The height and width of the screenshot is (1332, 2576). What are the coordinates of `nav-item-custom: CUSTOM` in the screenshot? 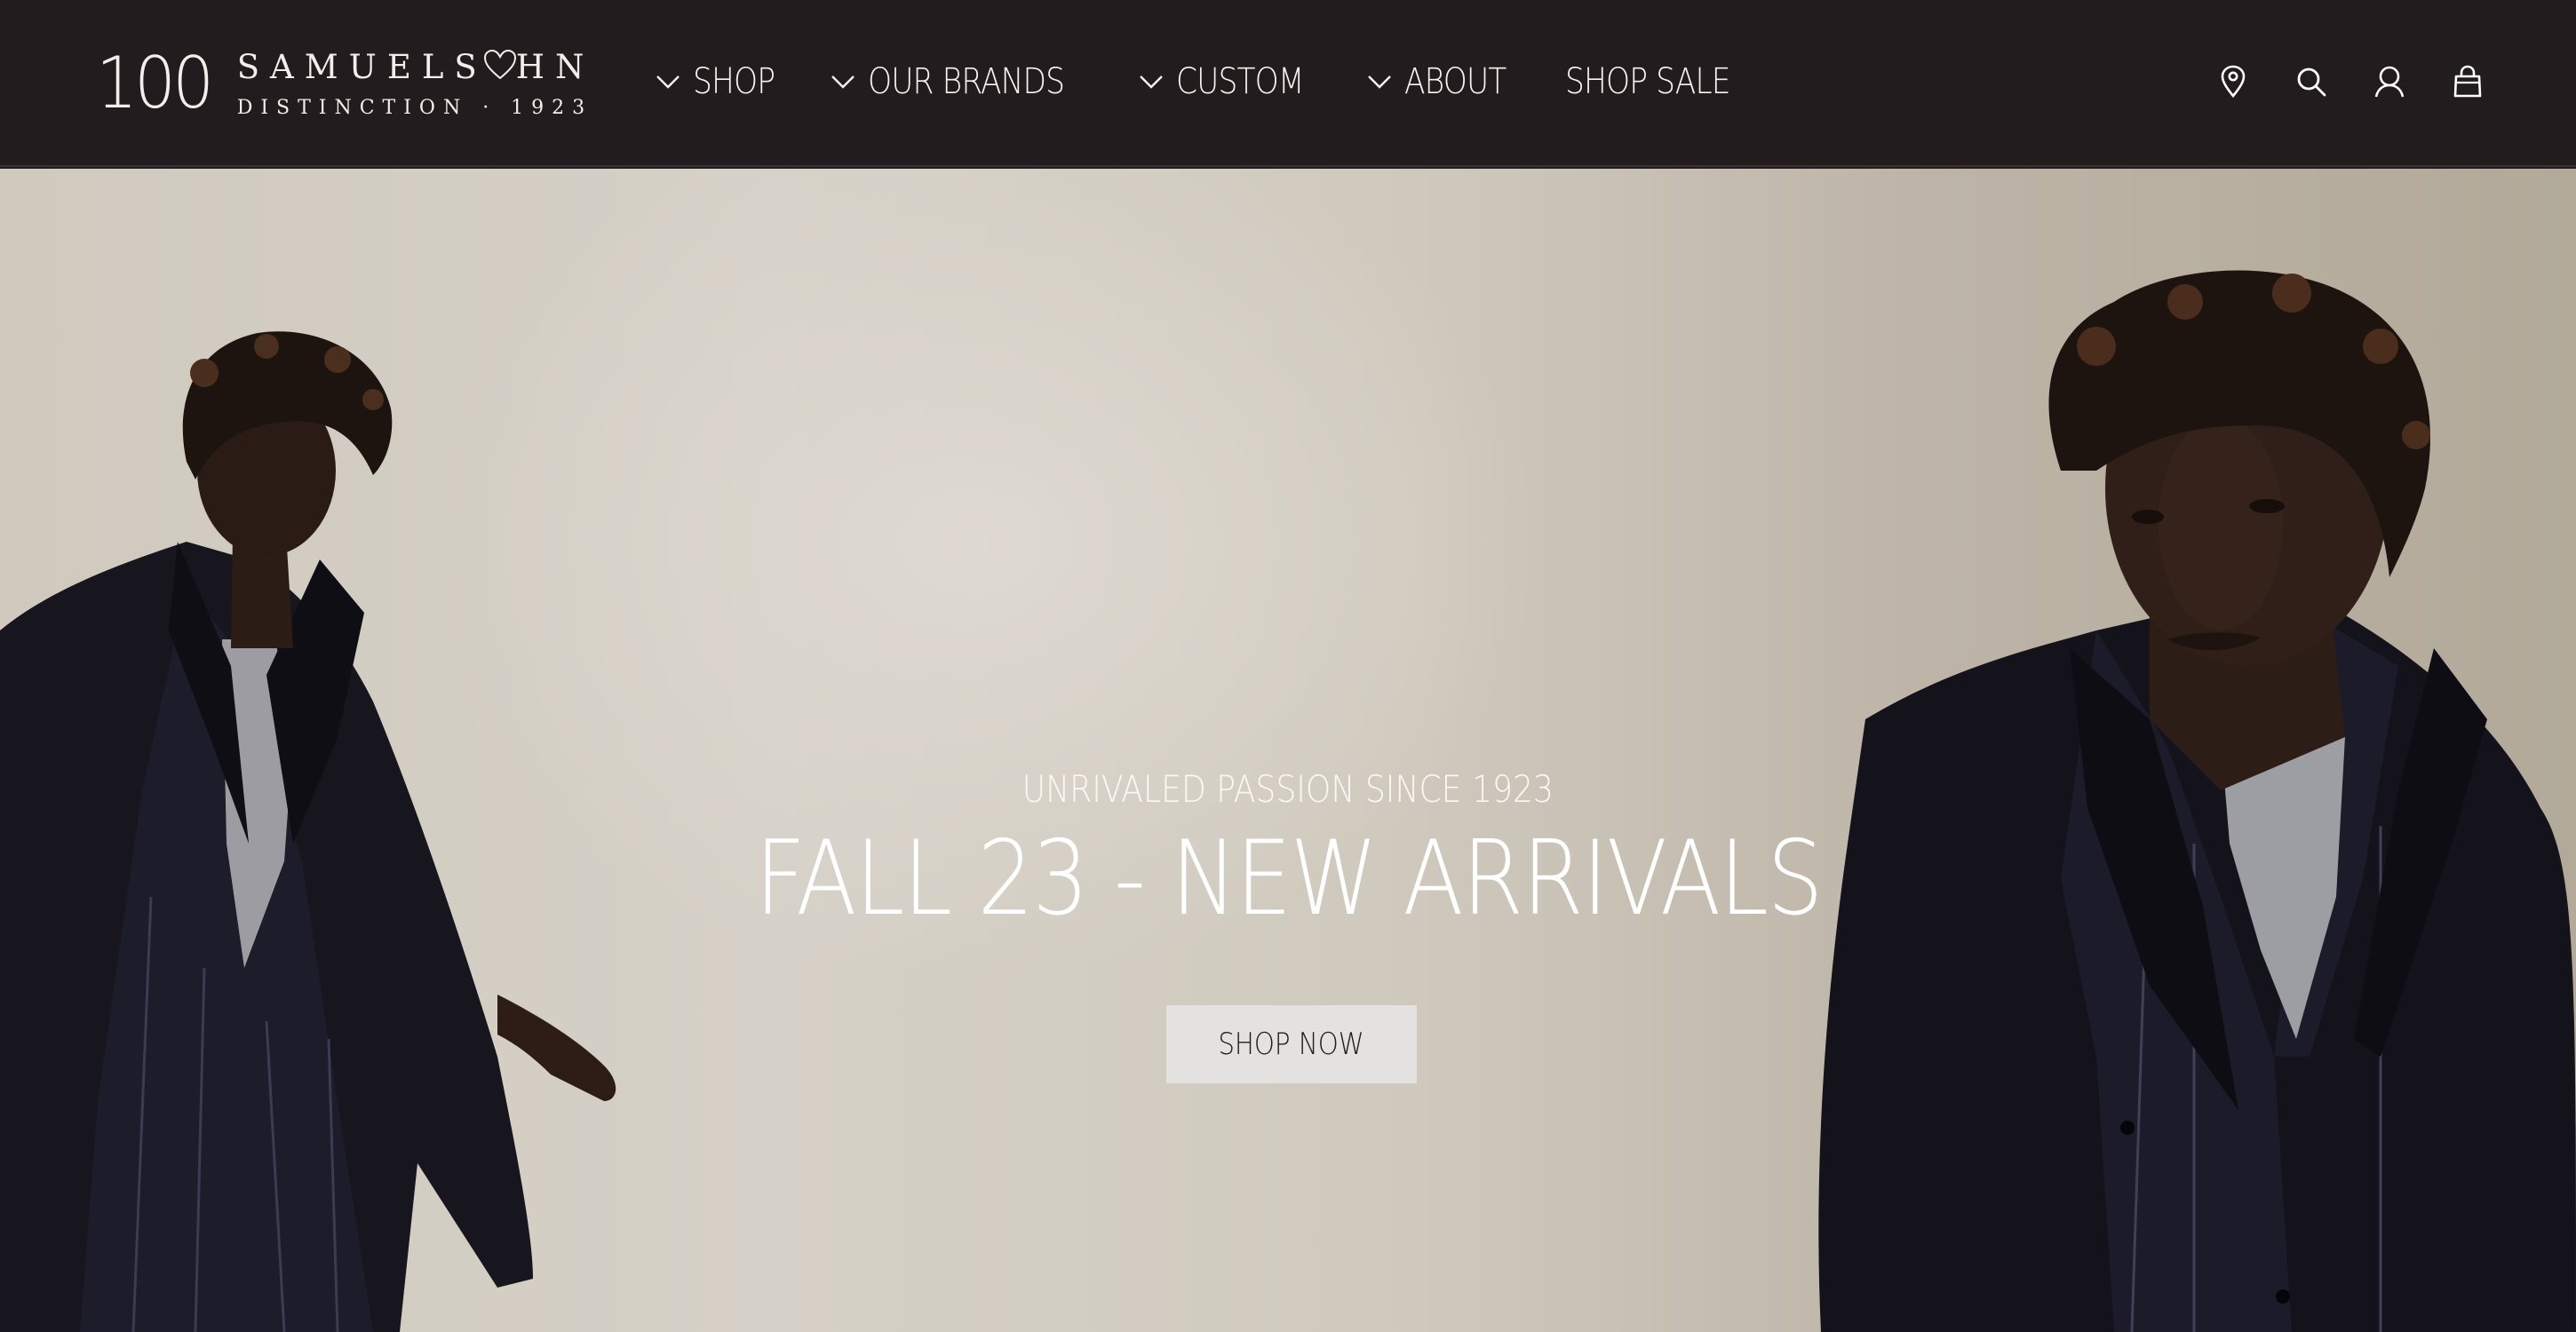 It's located at (1231, 81).